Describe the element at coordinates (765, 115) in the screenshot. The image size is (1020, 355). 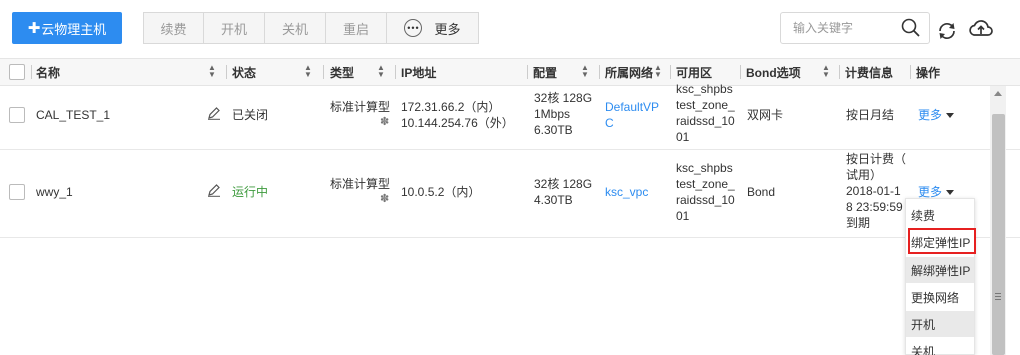
I see `bond-option: 双网卡` at that location.